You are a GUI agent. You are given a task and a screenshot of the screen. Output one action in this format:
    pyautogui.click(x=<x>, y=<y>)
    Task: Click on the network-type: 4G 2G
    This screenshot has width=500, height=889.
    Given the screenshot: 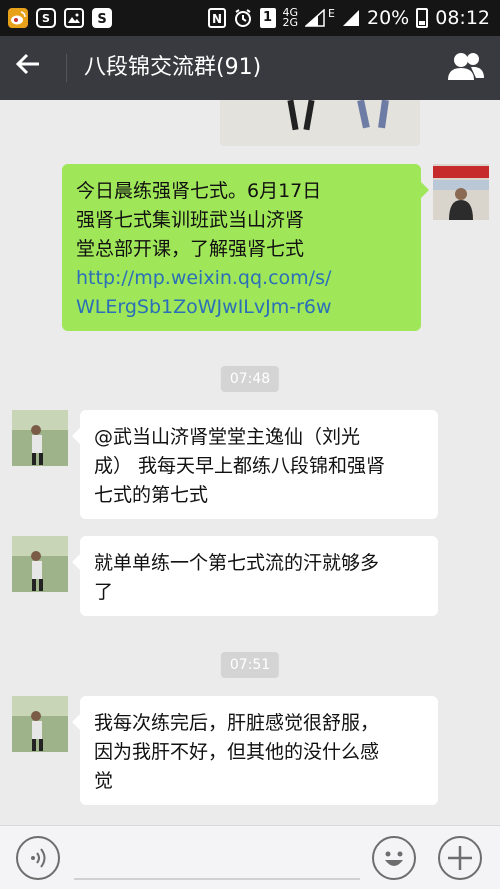 What is the action you would take?
    pyautogui.click(x=290, y=18)
    